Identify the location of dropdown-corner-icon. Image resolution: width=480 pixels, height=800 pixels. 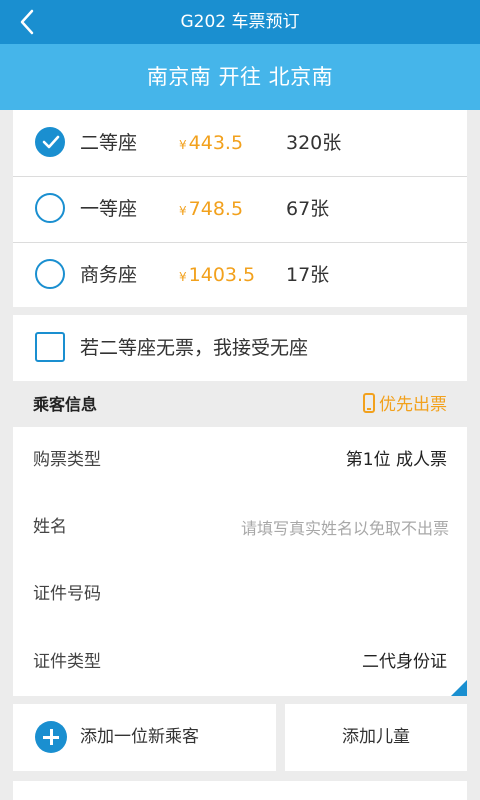
(459, 688).